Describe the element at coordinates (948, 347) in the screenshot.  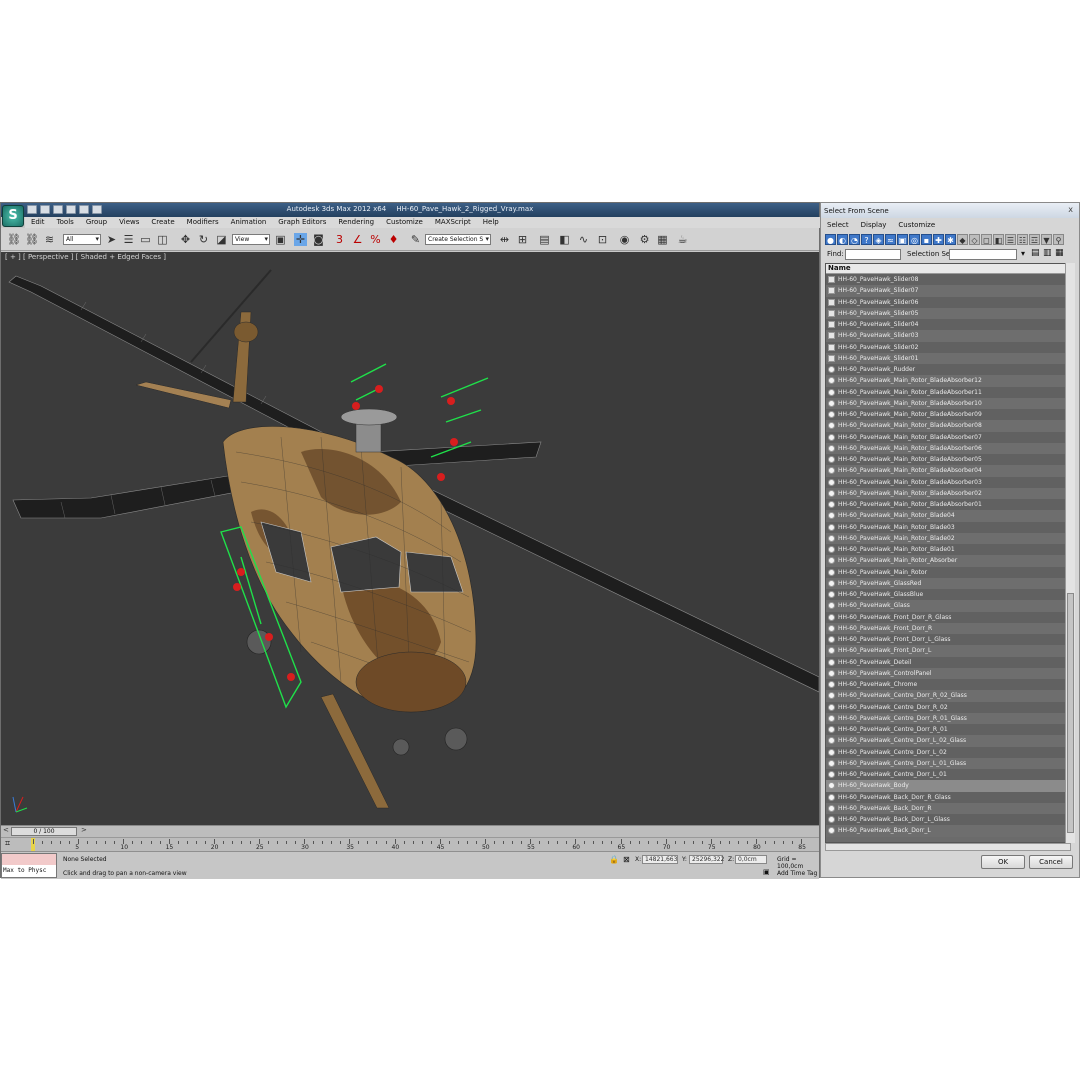
I see `list-item: HH-60_PaveHawk_Slider02` at that location.